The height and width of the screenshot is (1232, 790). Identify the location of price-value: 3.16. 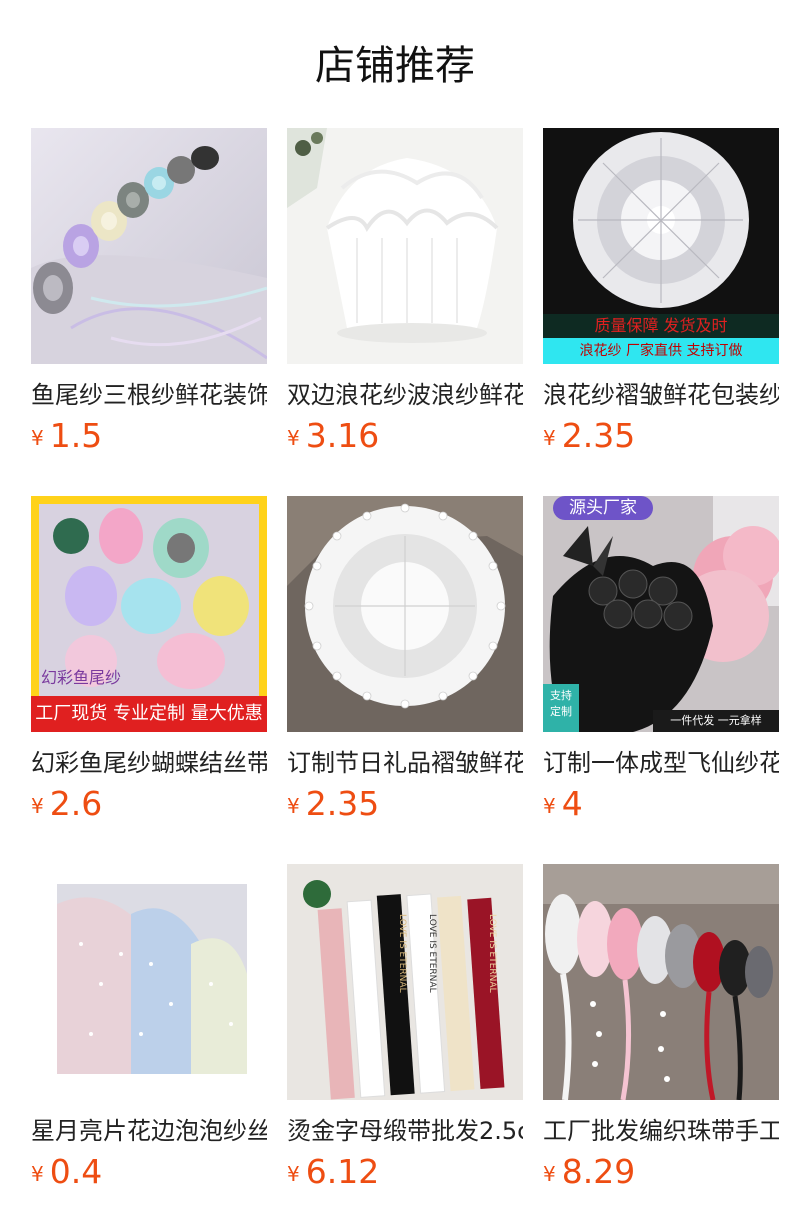
(342, 435).